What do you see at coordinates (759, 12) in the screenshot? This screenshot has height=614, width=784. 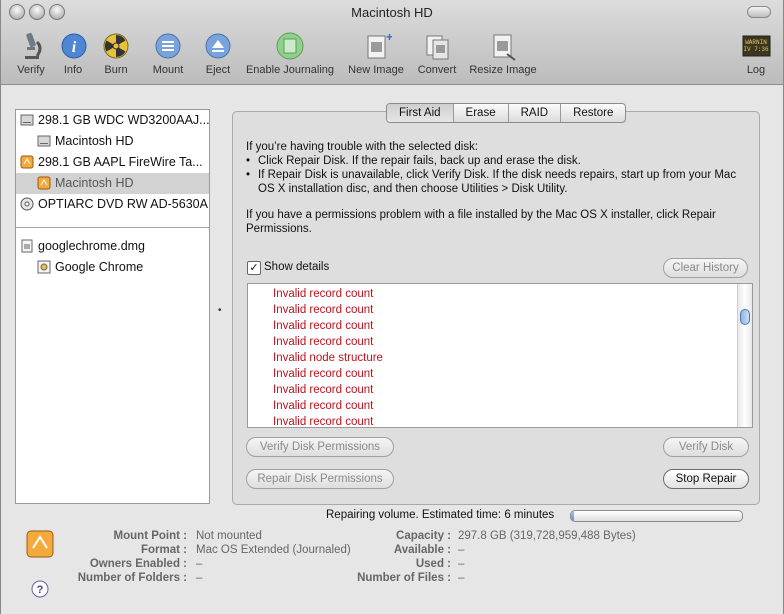 I see `toolbar-toggle-button` at bounding box center [759, 12].